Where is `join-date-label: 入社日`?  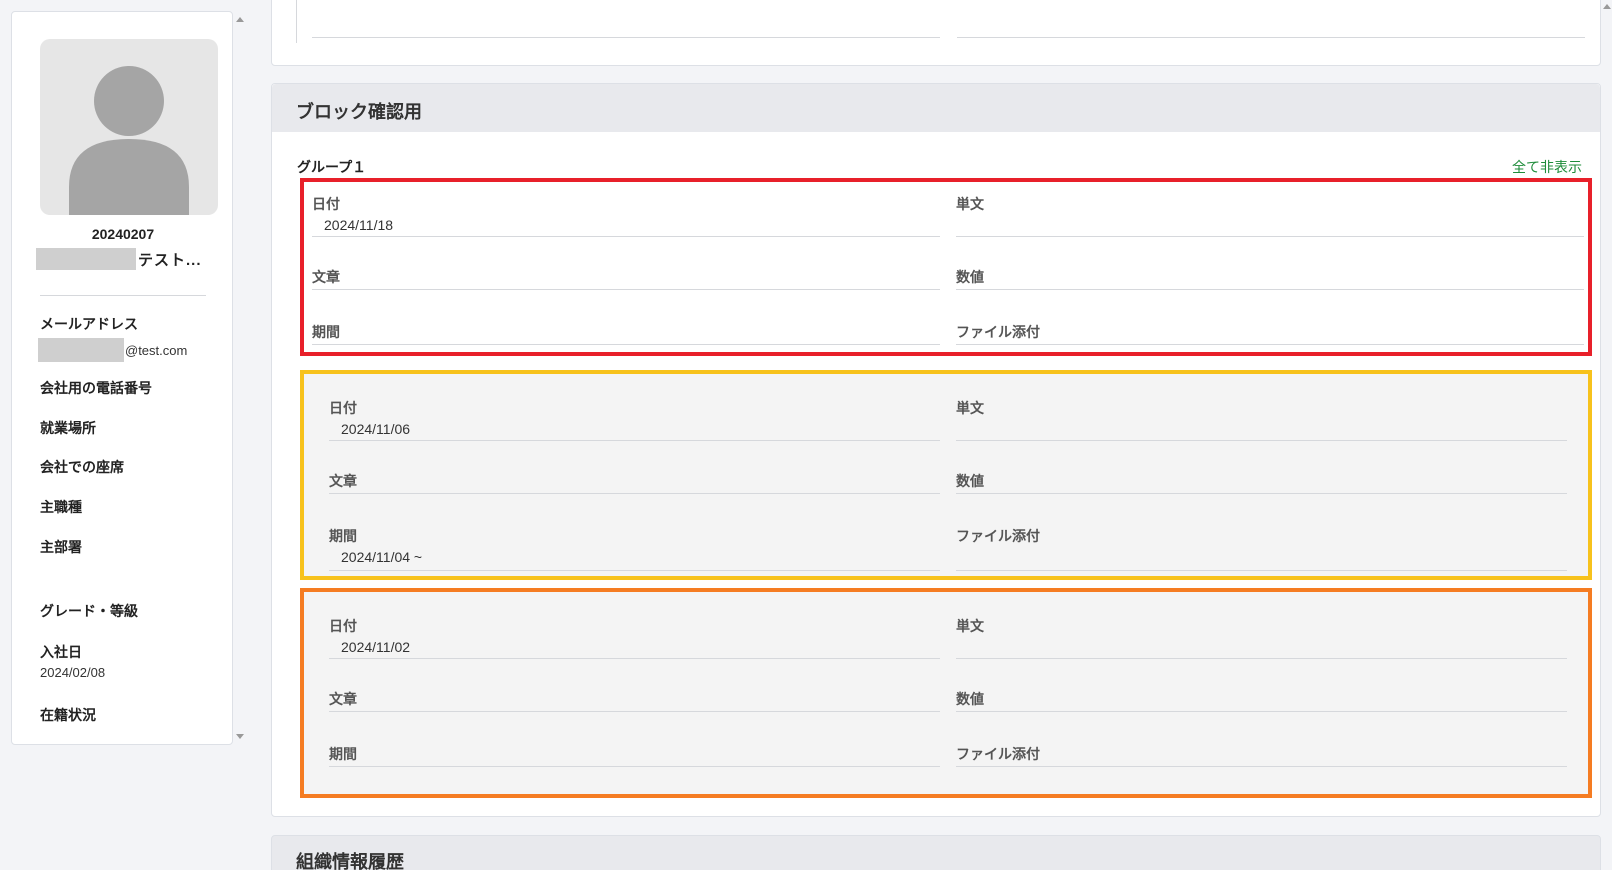 join-date-label: 入社日 is located at coordinates (61, 652).